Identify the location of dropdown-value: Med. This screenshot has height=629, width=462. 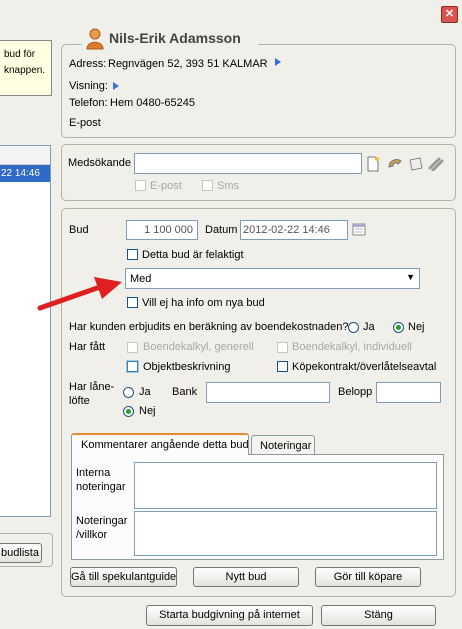
(141, 279).